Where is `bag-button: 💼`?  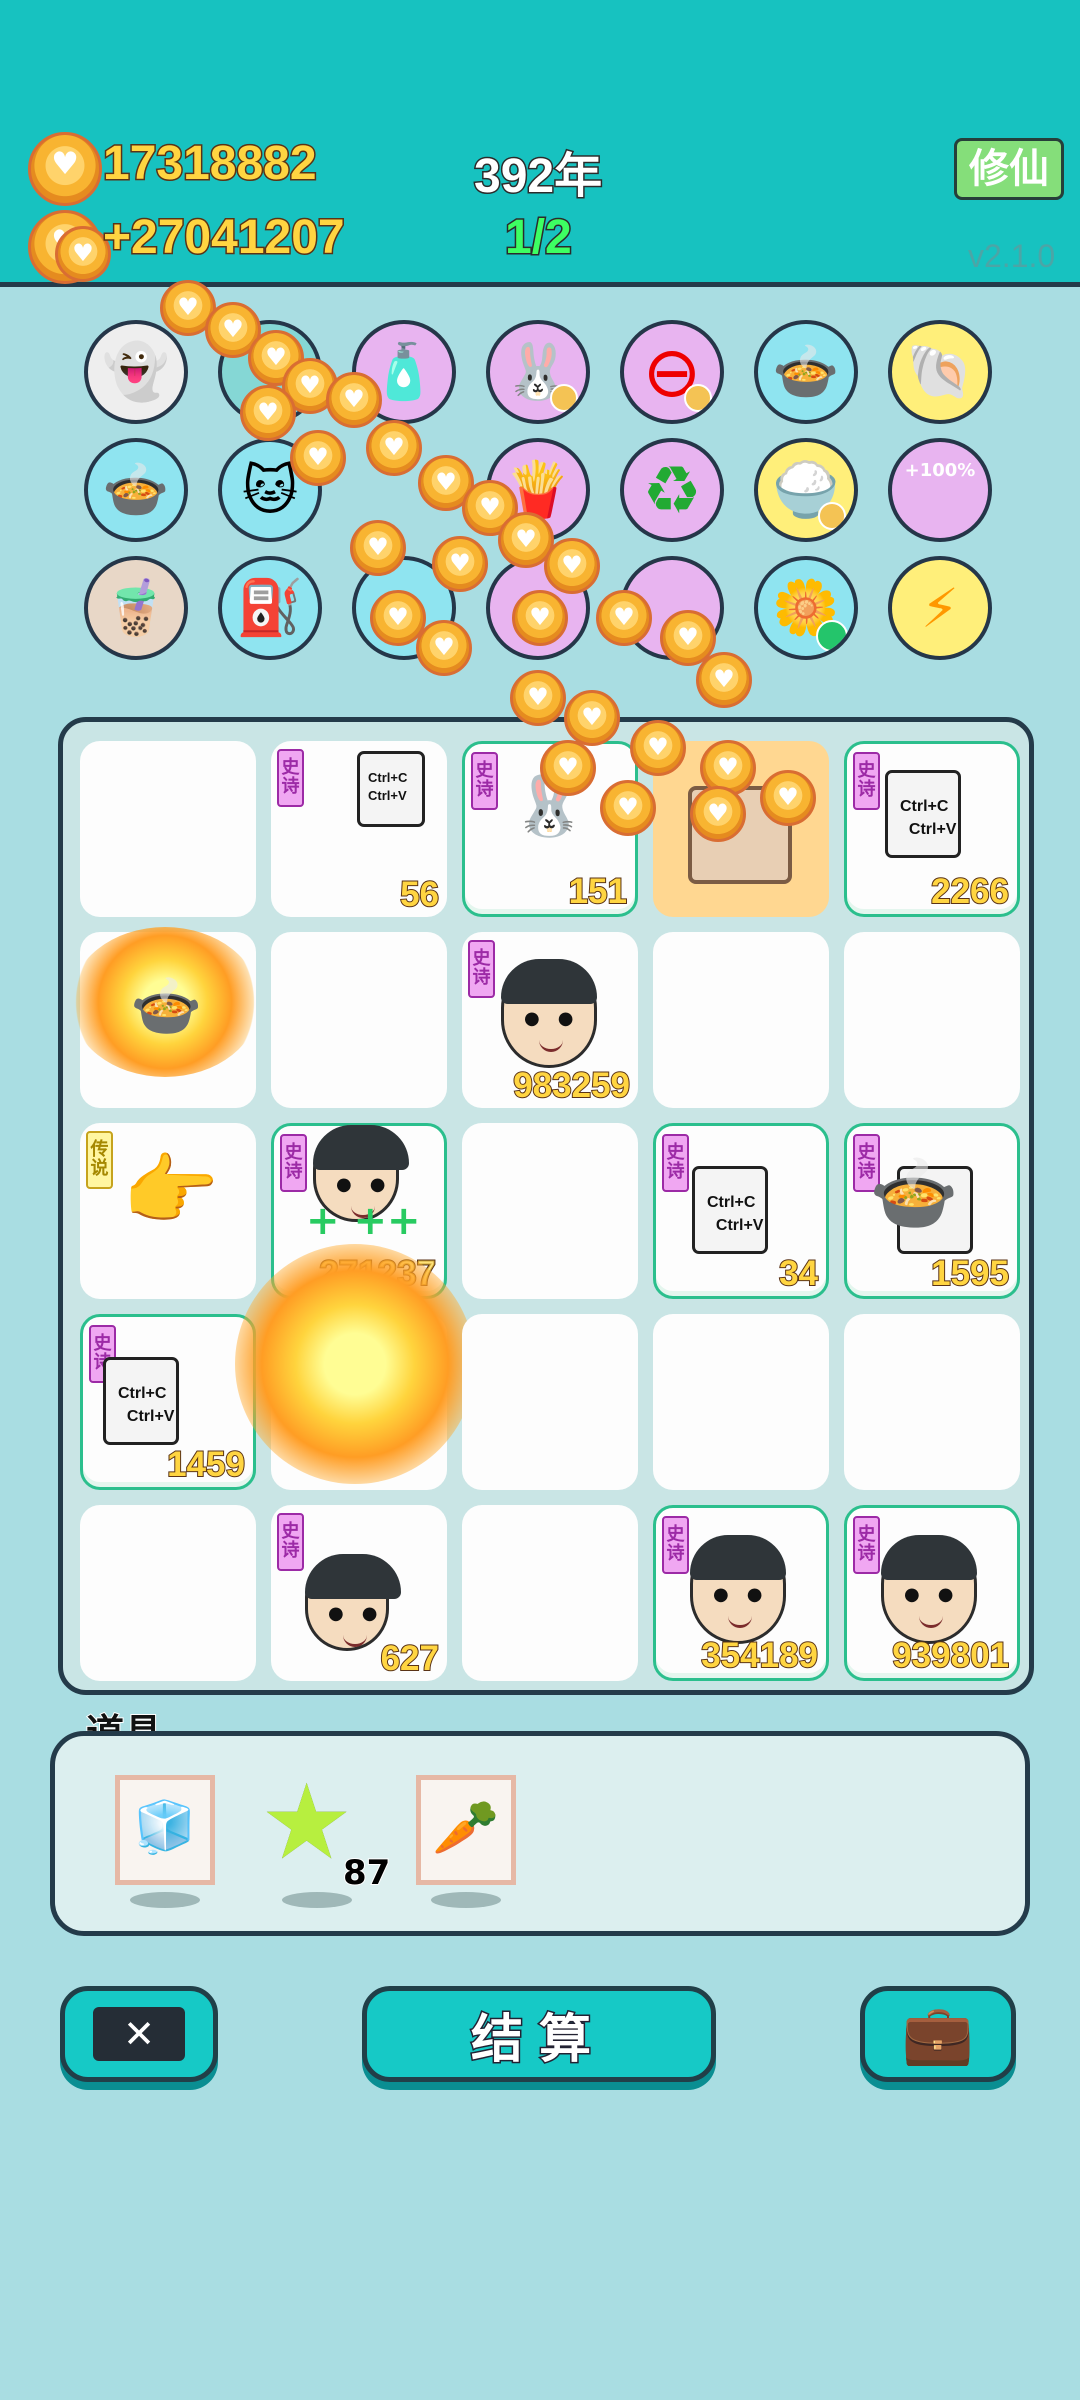
bag-button: 💼 is located at coordinates (938, 2034).